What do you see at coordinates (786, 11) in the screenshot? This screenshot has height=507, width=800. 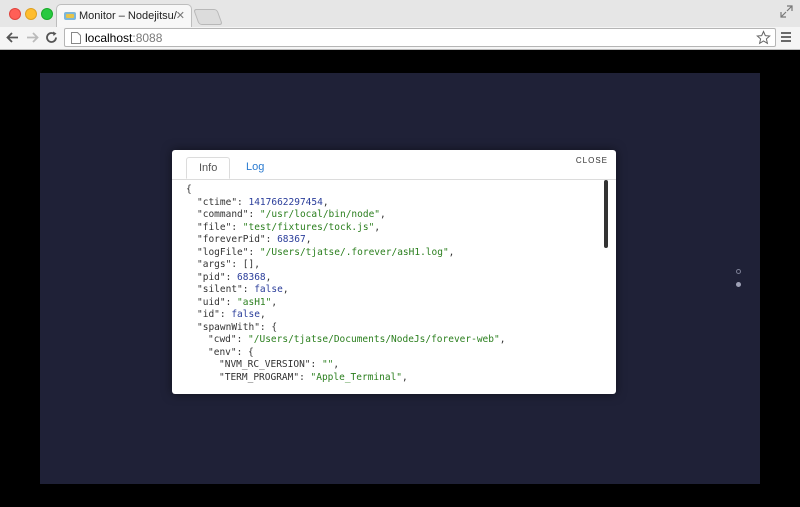 I see `fullscreen-expand-icon` at bounding box center [786, 11].